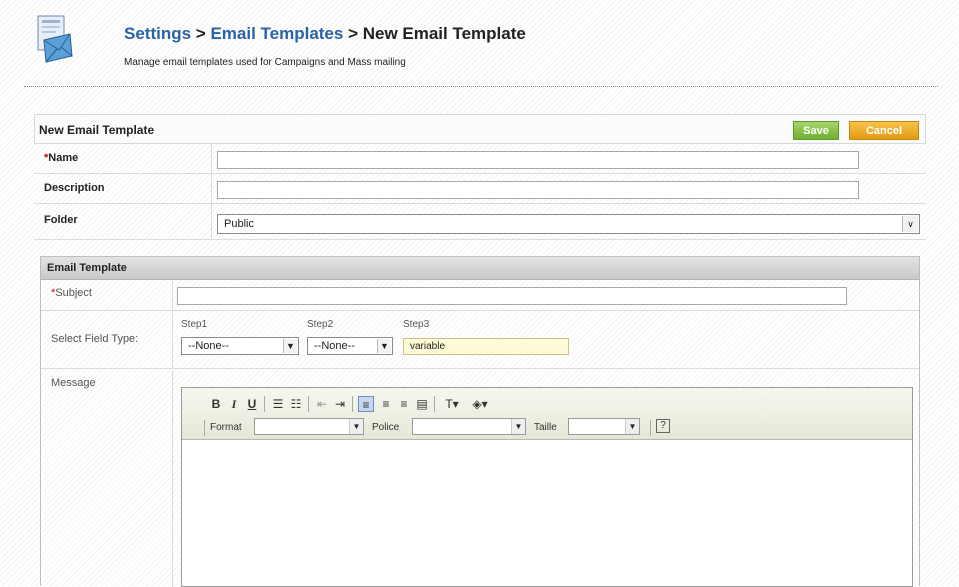 Image resolution: width=959 pixels, height=587 pixels. What do you see at coordinates (194, 324) in the screenshot?
I see `step1-label: Step1` at bounding box center [194, 324].